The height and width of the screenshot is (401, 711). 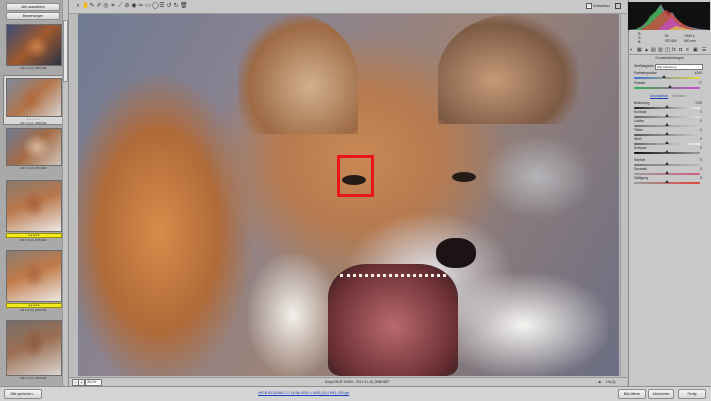 What do you see at coordinates (176, 6) in the screenshot?
I see `rotate-right-icon: ↻` at bounding box center [176, 6].